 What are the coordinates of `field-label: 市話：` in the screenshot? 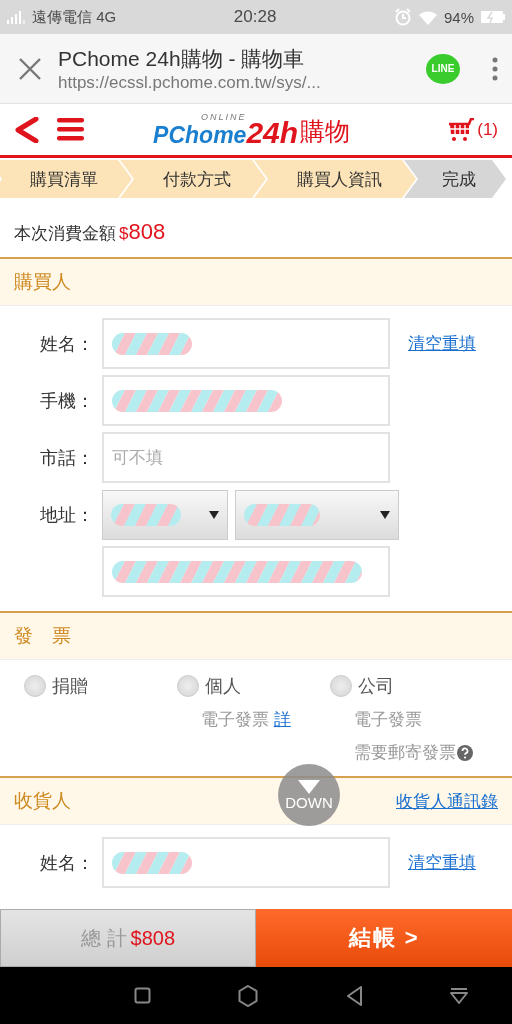 It's located at (67, 458).